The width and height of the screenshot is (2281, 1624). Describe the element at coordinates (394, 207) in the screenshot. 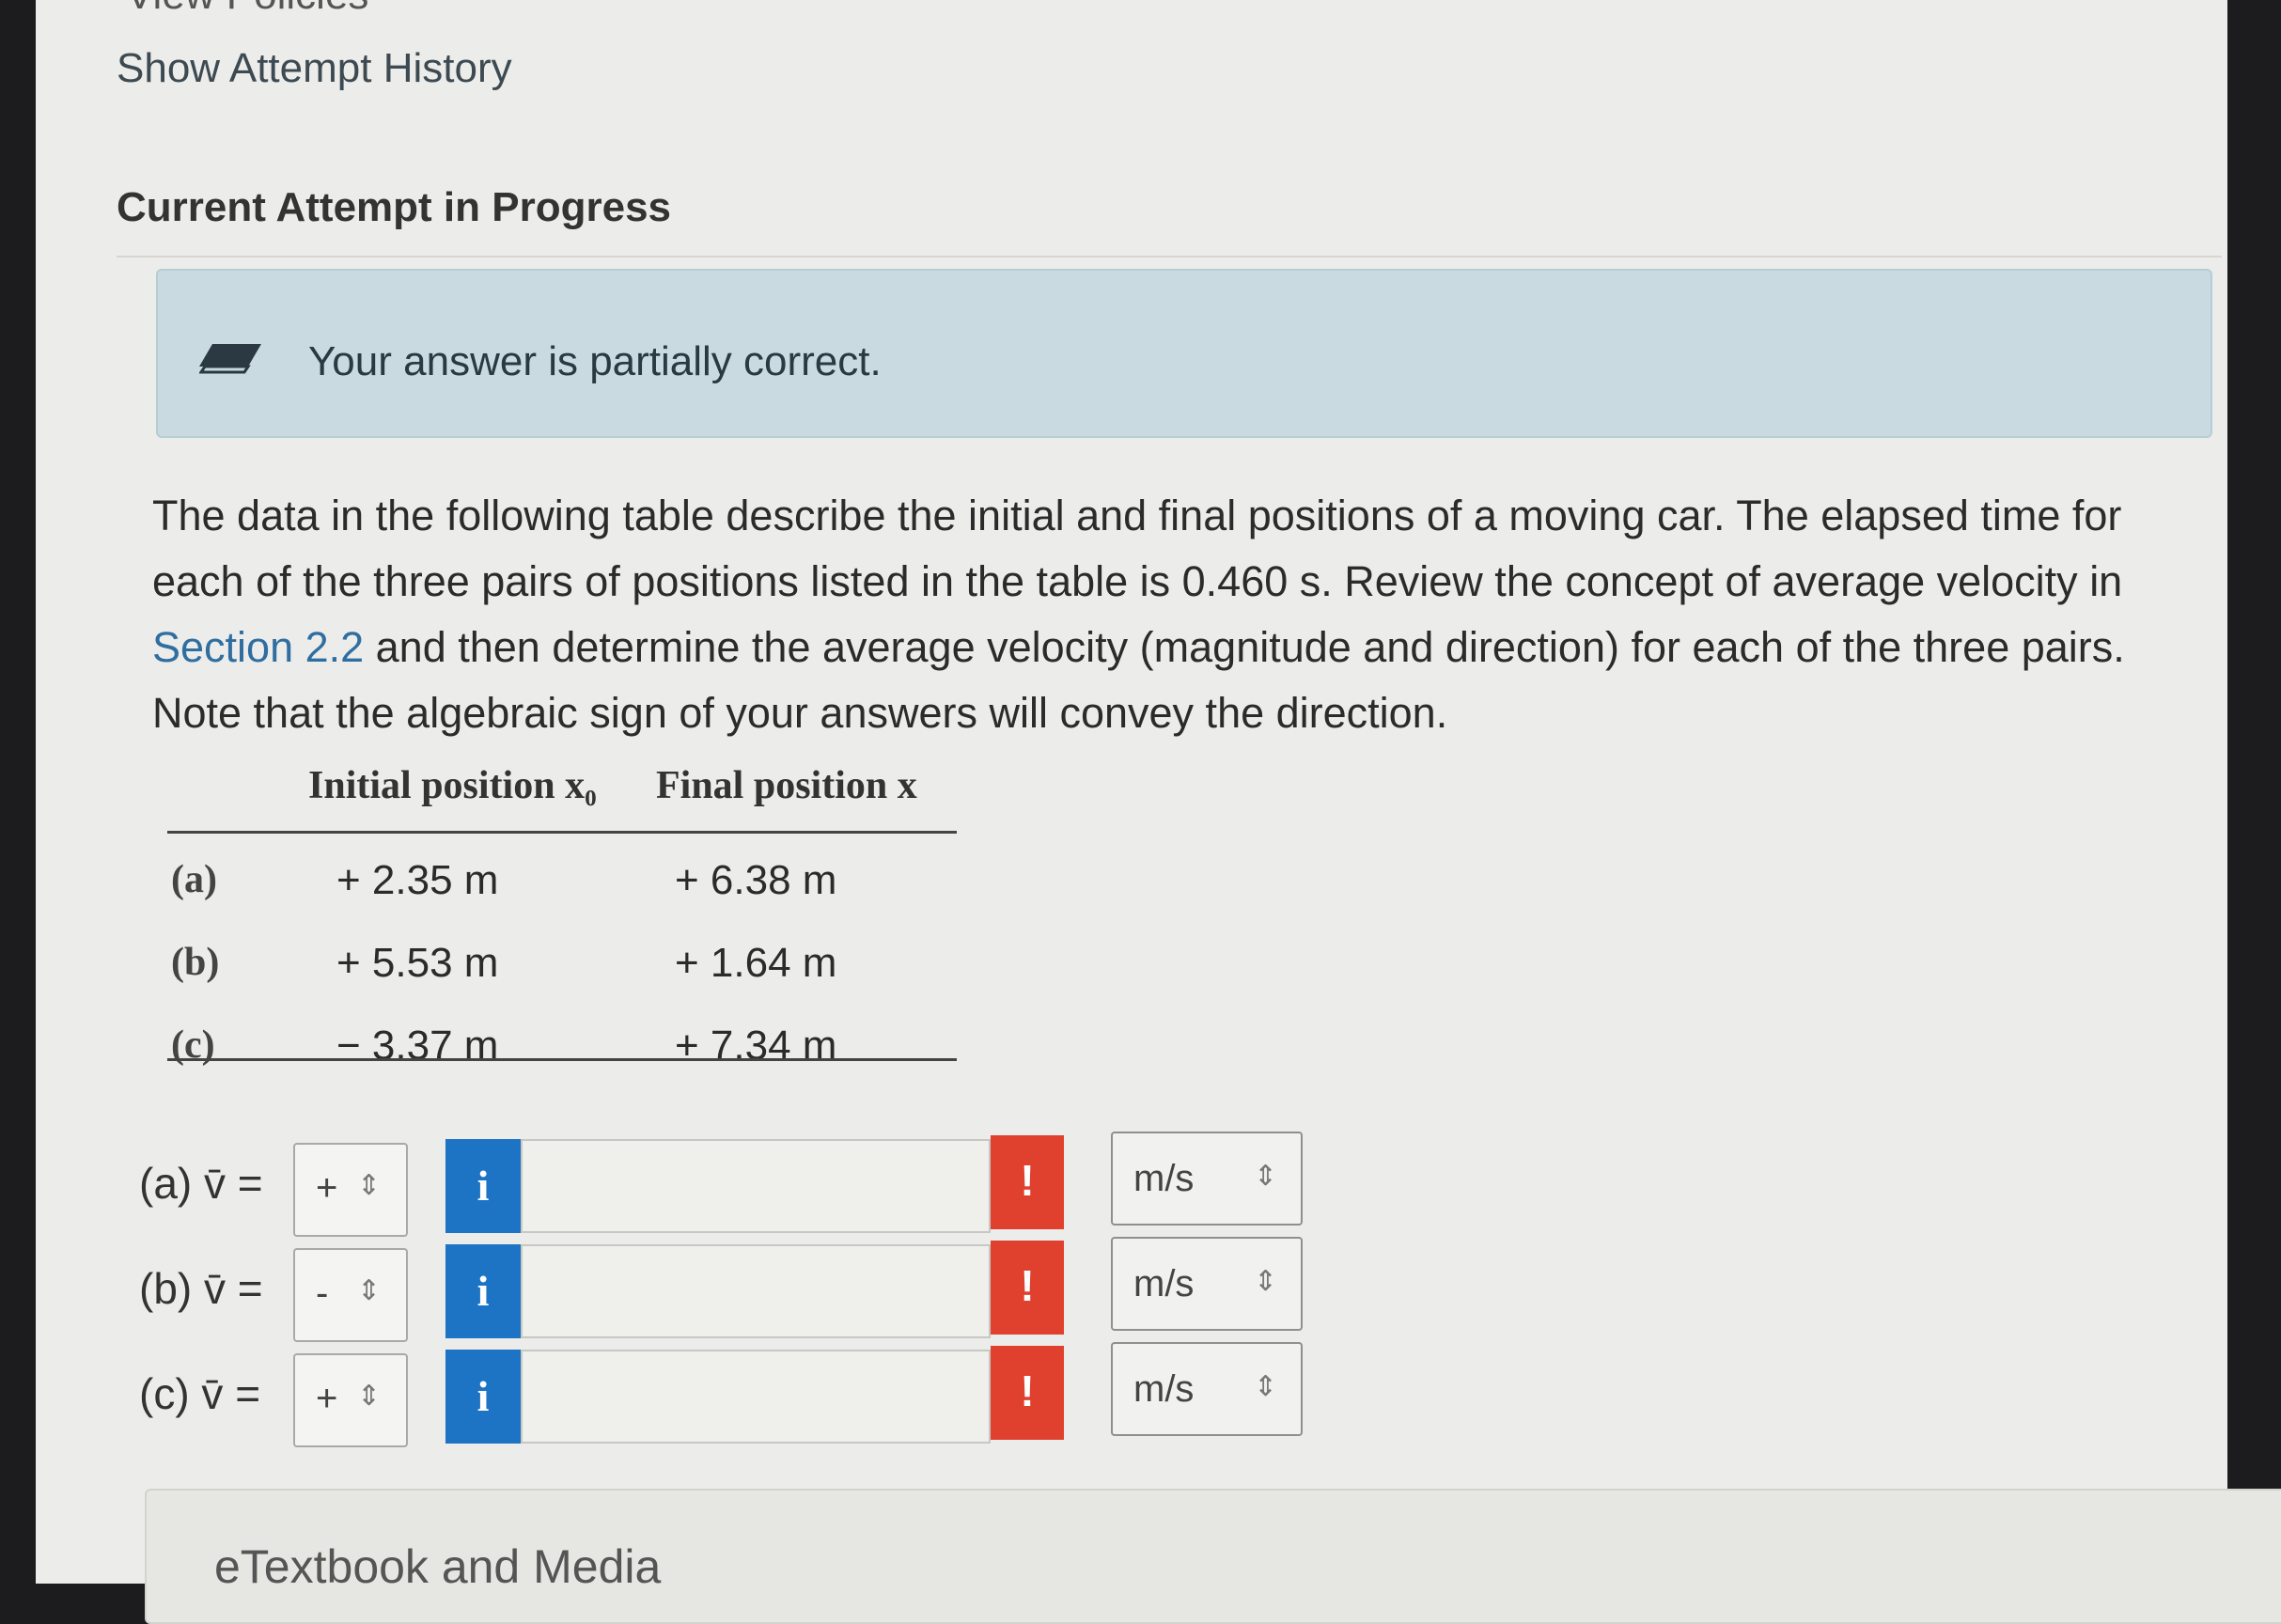

I see `section-title: Current Attempt in Progress` at that location.